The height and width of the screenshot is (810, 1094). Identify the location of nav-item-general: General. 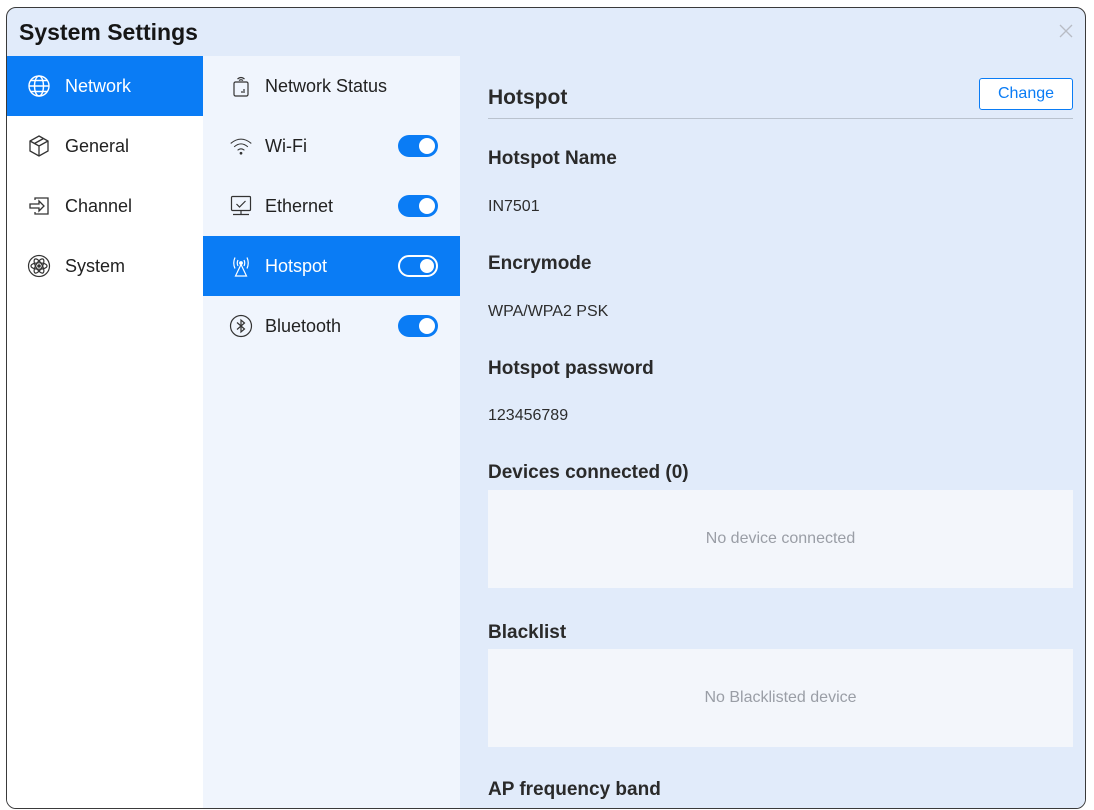
(105, 146).